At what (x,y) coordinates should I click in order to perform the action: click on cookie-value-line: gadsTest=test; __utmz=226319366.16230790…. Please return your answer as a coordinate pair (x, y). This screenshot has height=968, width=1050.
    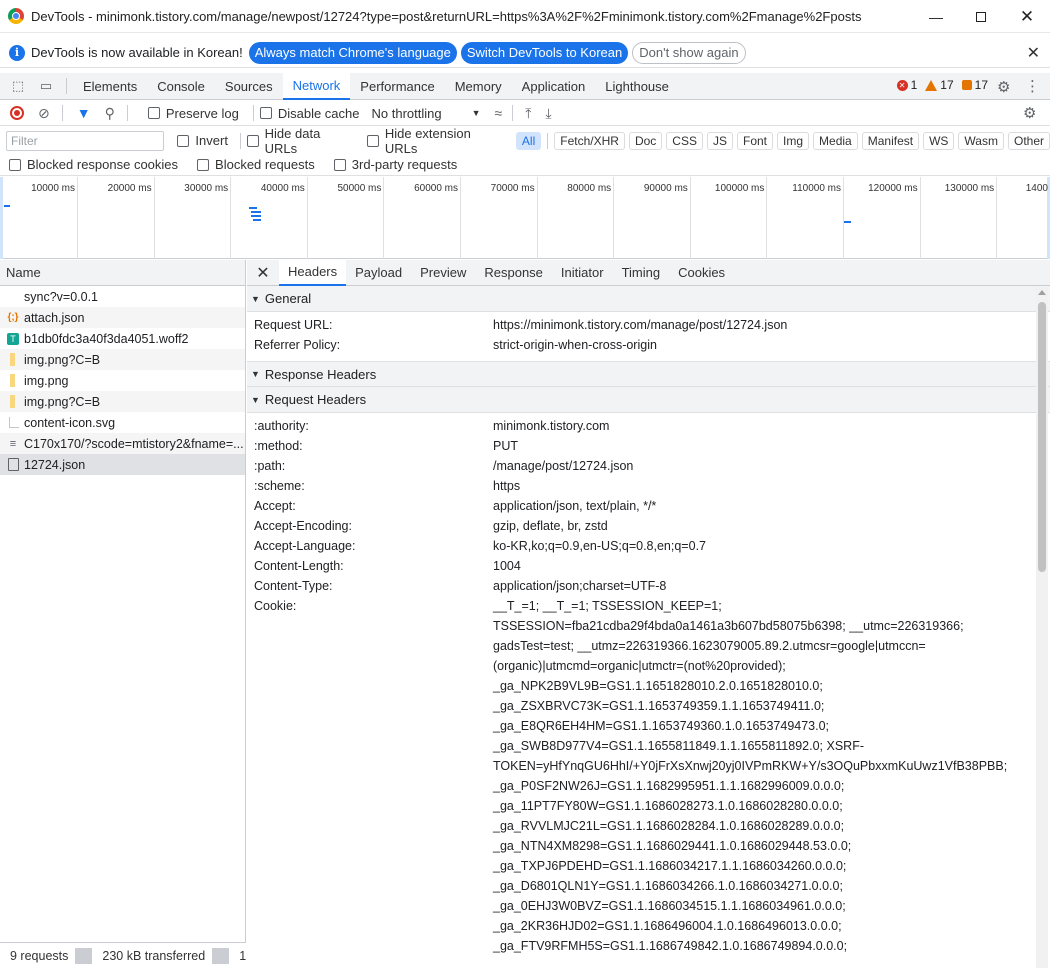
    Looking at the image, I should click on (709, 646).